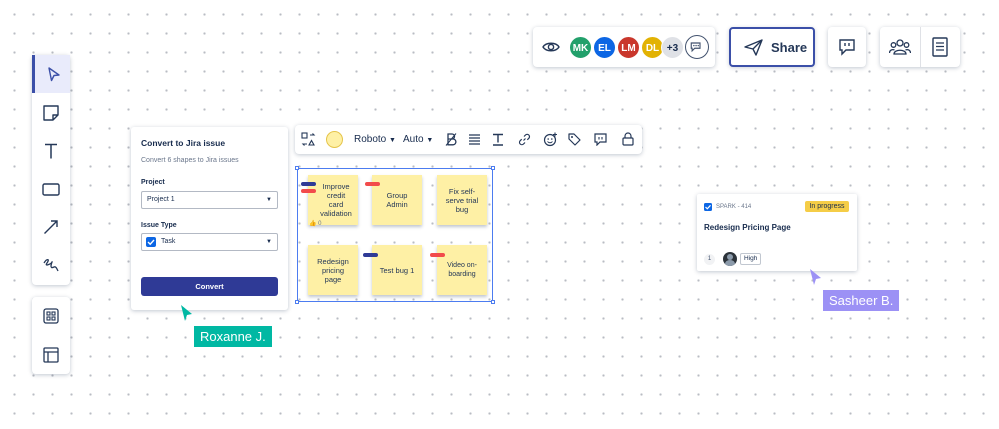 The height and width of the screenshot is (429, 999). Describe the element at coordinates (628, 47) in the screenshot. I see `avatar-lm: LM` at that location.